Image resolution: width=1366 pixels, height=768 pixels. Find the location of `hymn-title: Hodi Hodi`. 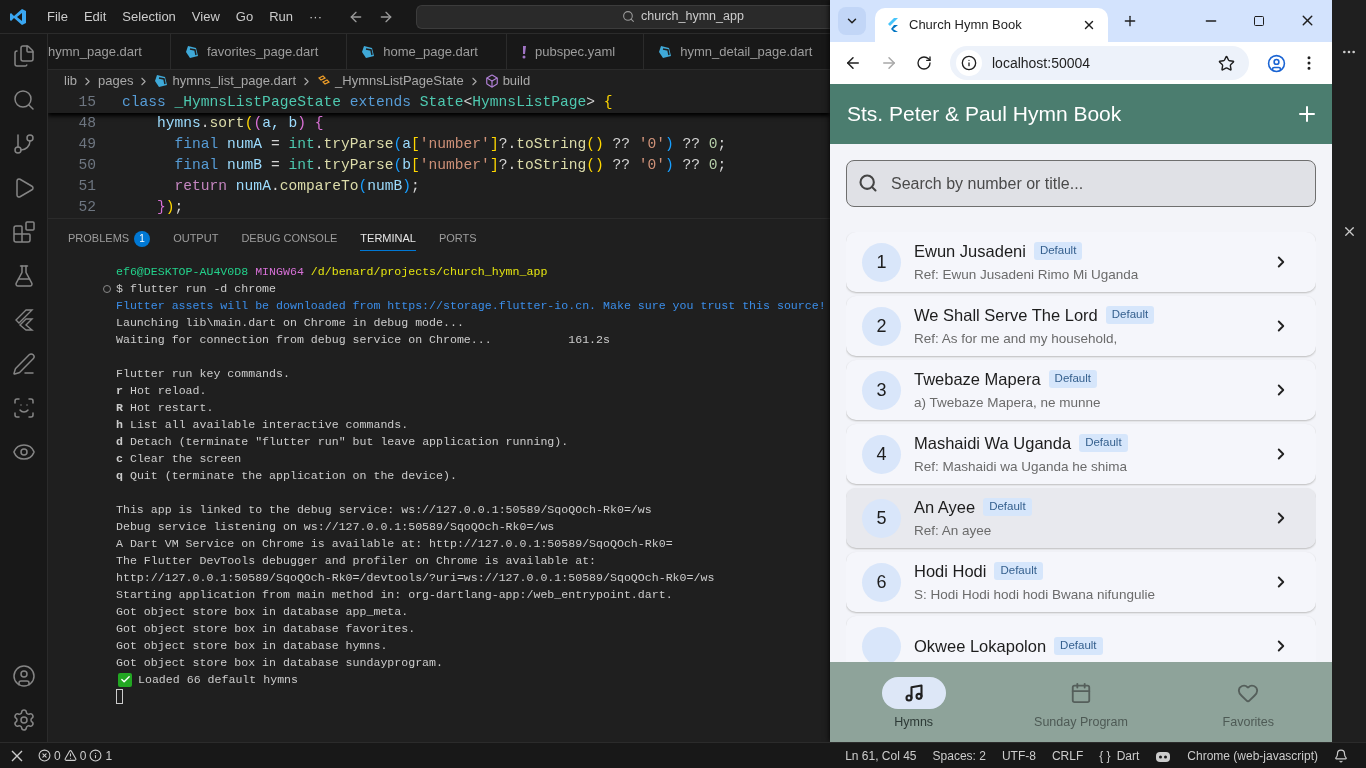

hymn-title: Hodi Hodi is located at coordinates (950, 571).